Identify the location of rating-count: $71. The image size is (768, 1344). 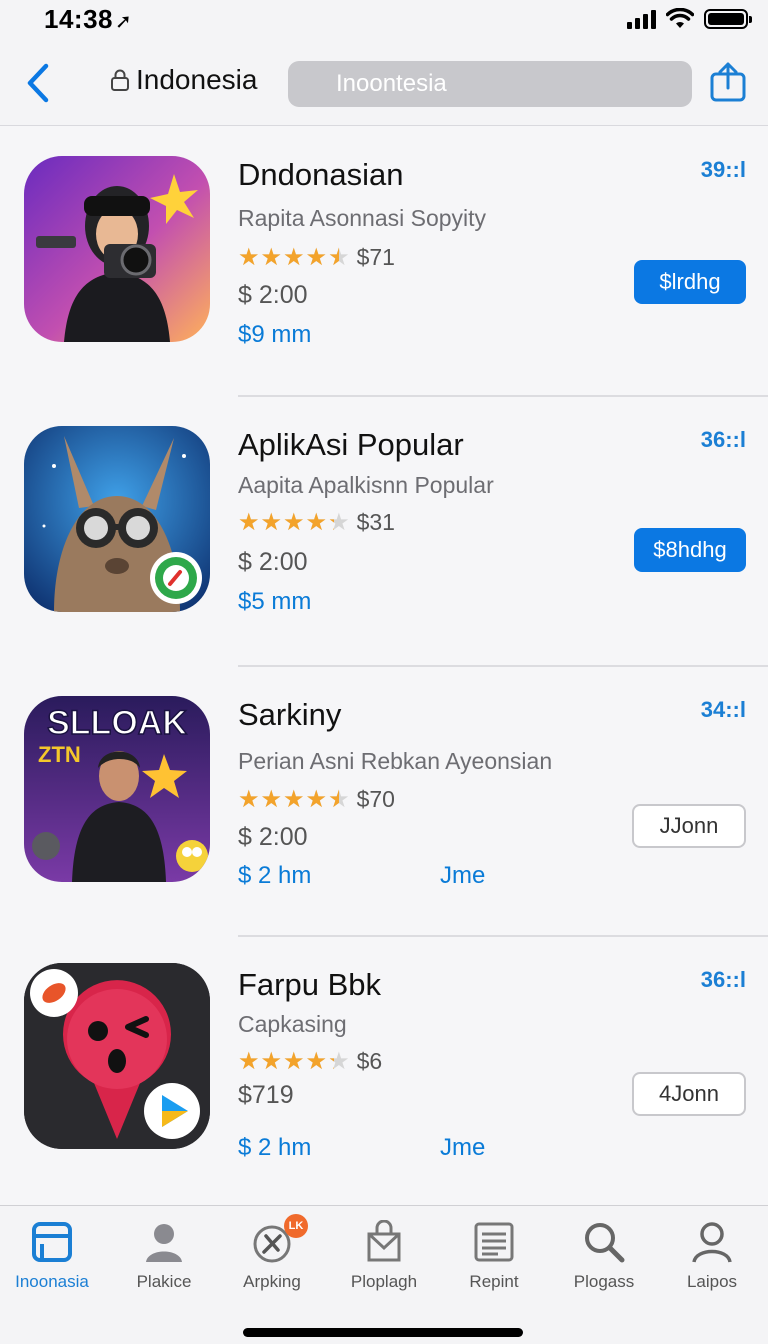
(375, 257).